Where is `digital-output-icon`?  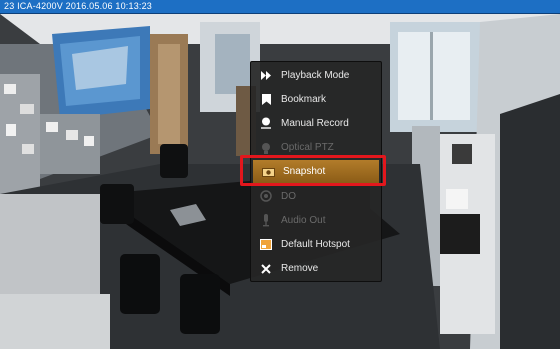 digital-output-icon is located at coordinates (266, 196).